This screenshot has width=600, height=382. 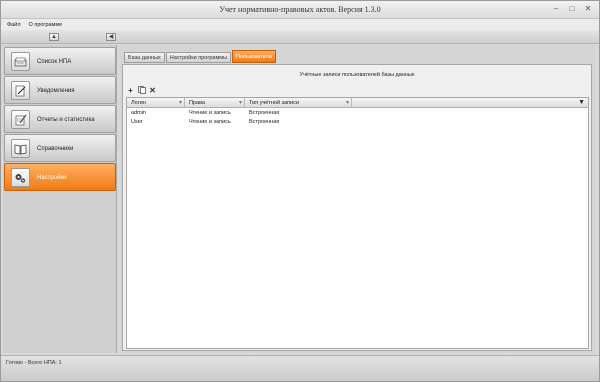 What do you see at coordinates (152, 90) in the screenshot?
I see `delete-icon: ✕` at bounding box center [152, 90].